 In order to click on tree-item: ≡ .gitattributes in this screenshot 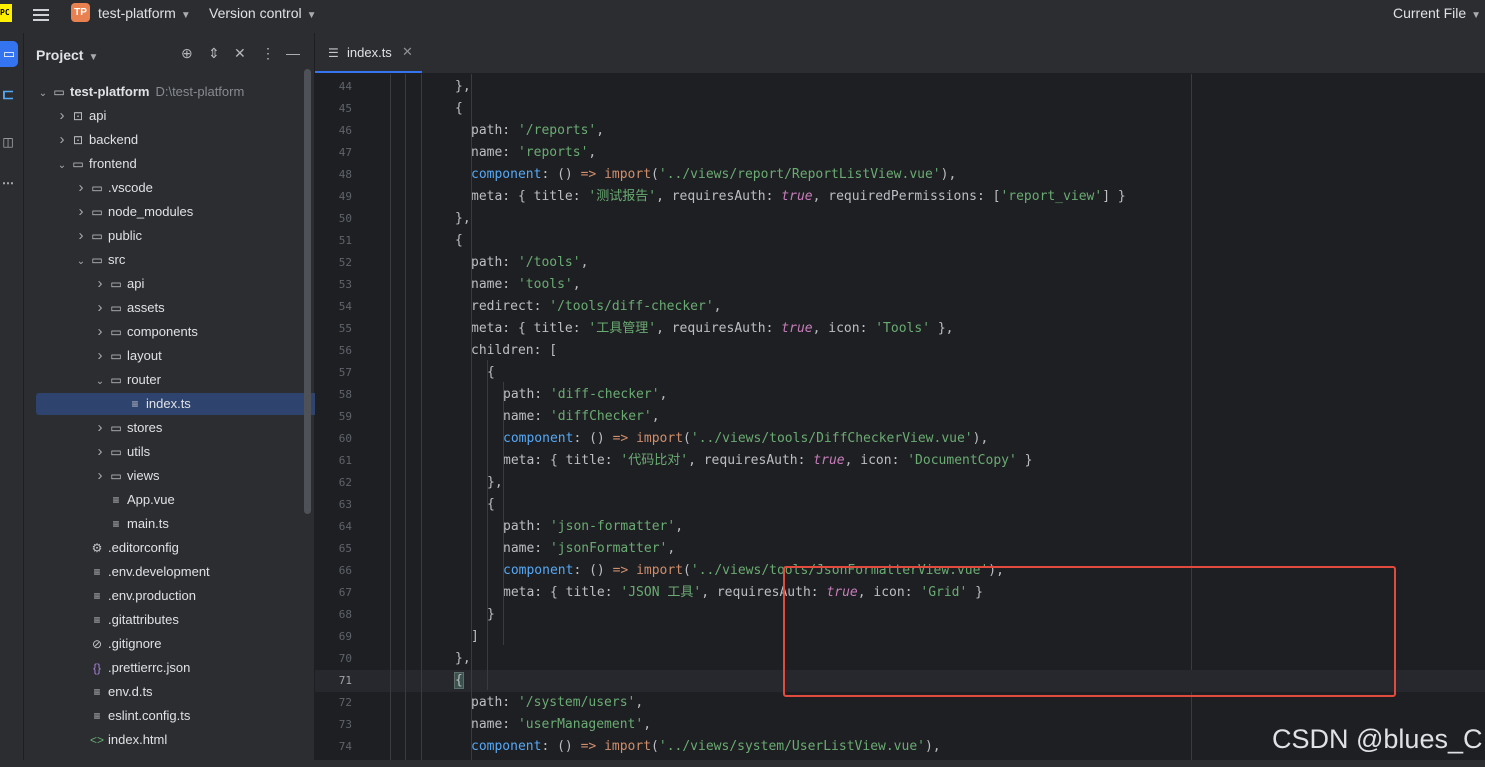, I will do `click(184, 620)`.